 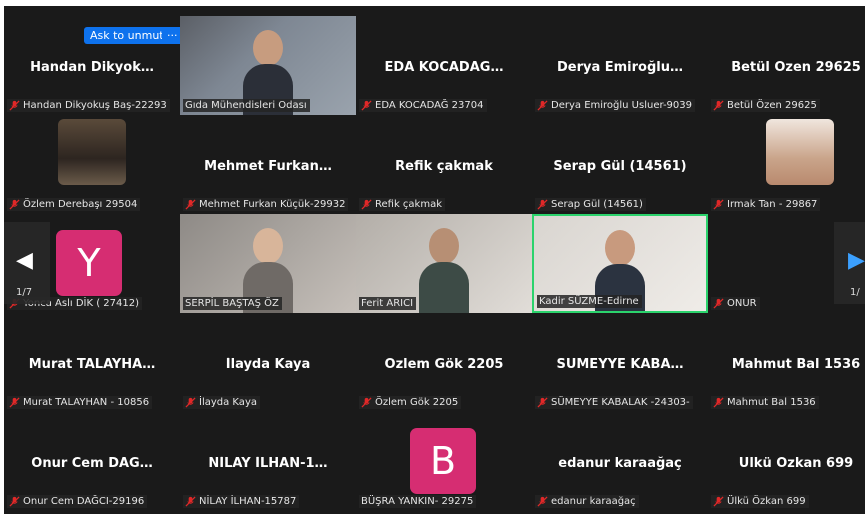 What do you see at coordinates (796, 67) in the screenshot?
I see `participant-display-name: Betül Özen 29625` at bounding box center [796, 67].